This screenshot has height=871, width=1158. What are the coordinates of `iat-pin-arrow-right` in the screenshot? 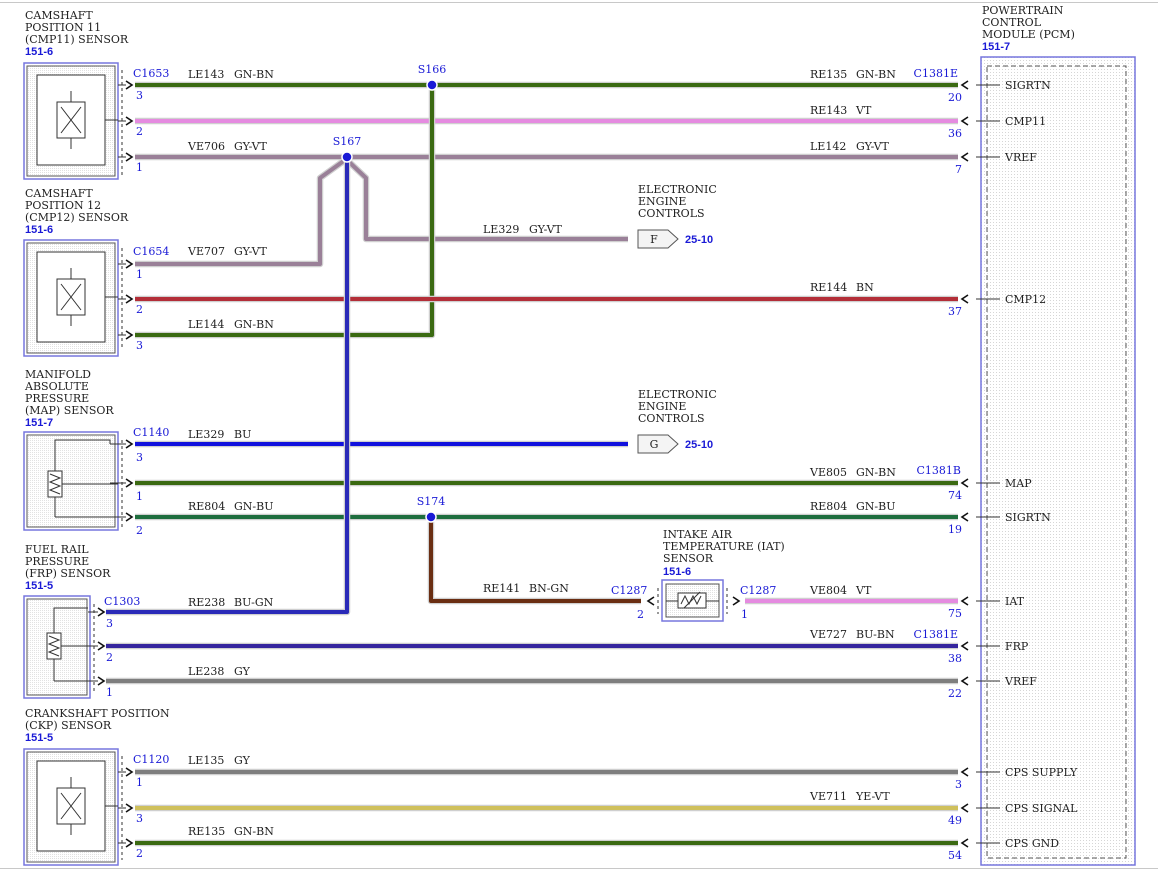 It's located at (736, 601).